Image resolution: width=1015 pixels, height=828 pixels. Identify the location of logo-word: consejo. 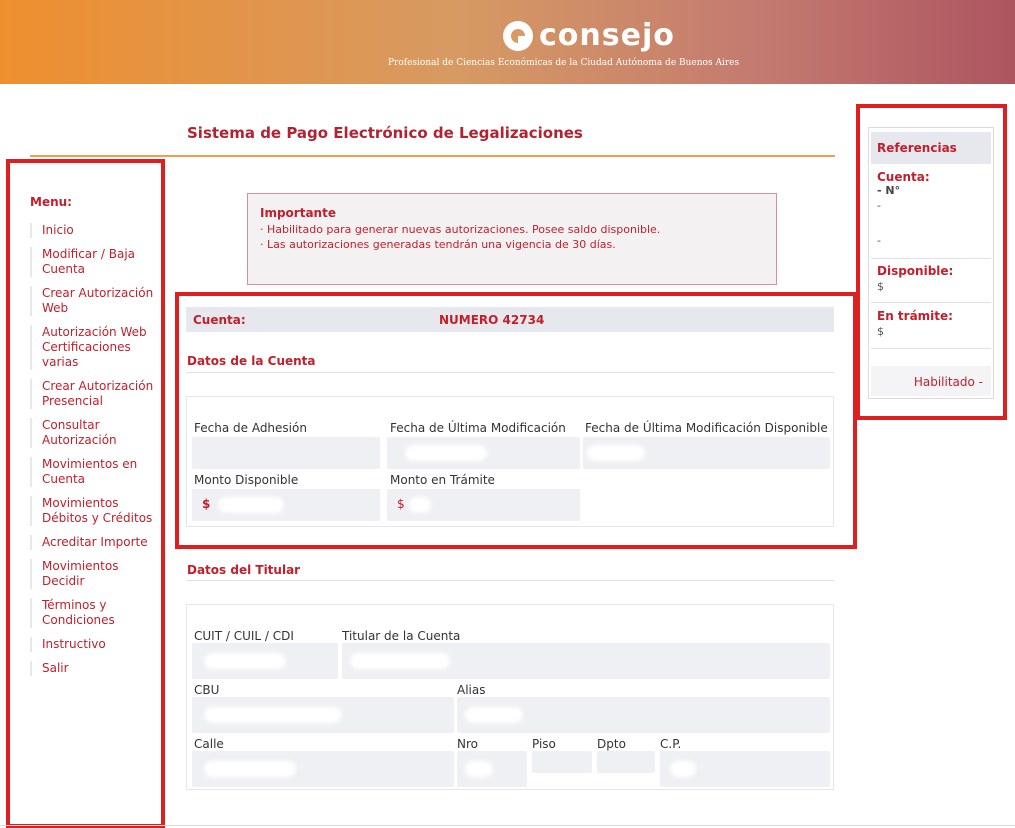
(607, 35).